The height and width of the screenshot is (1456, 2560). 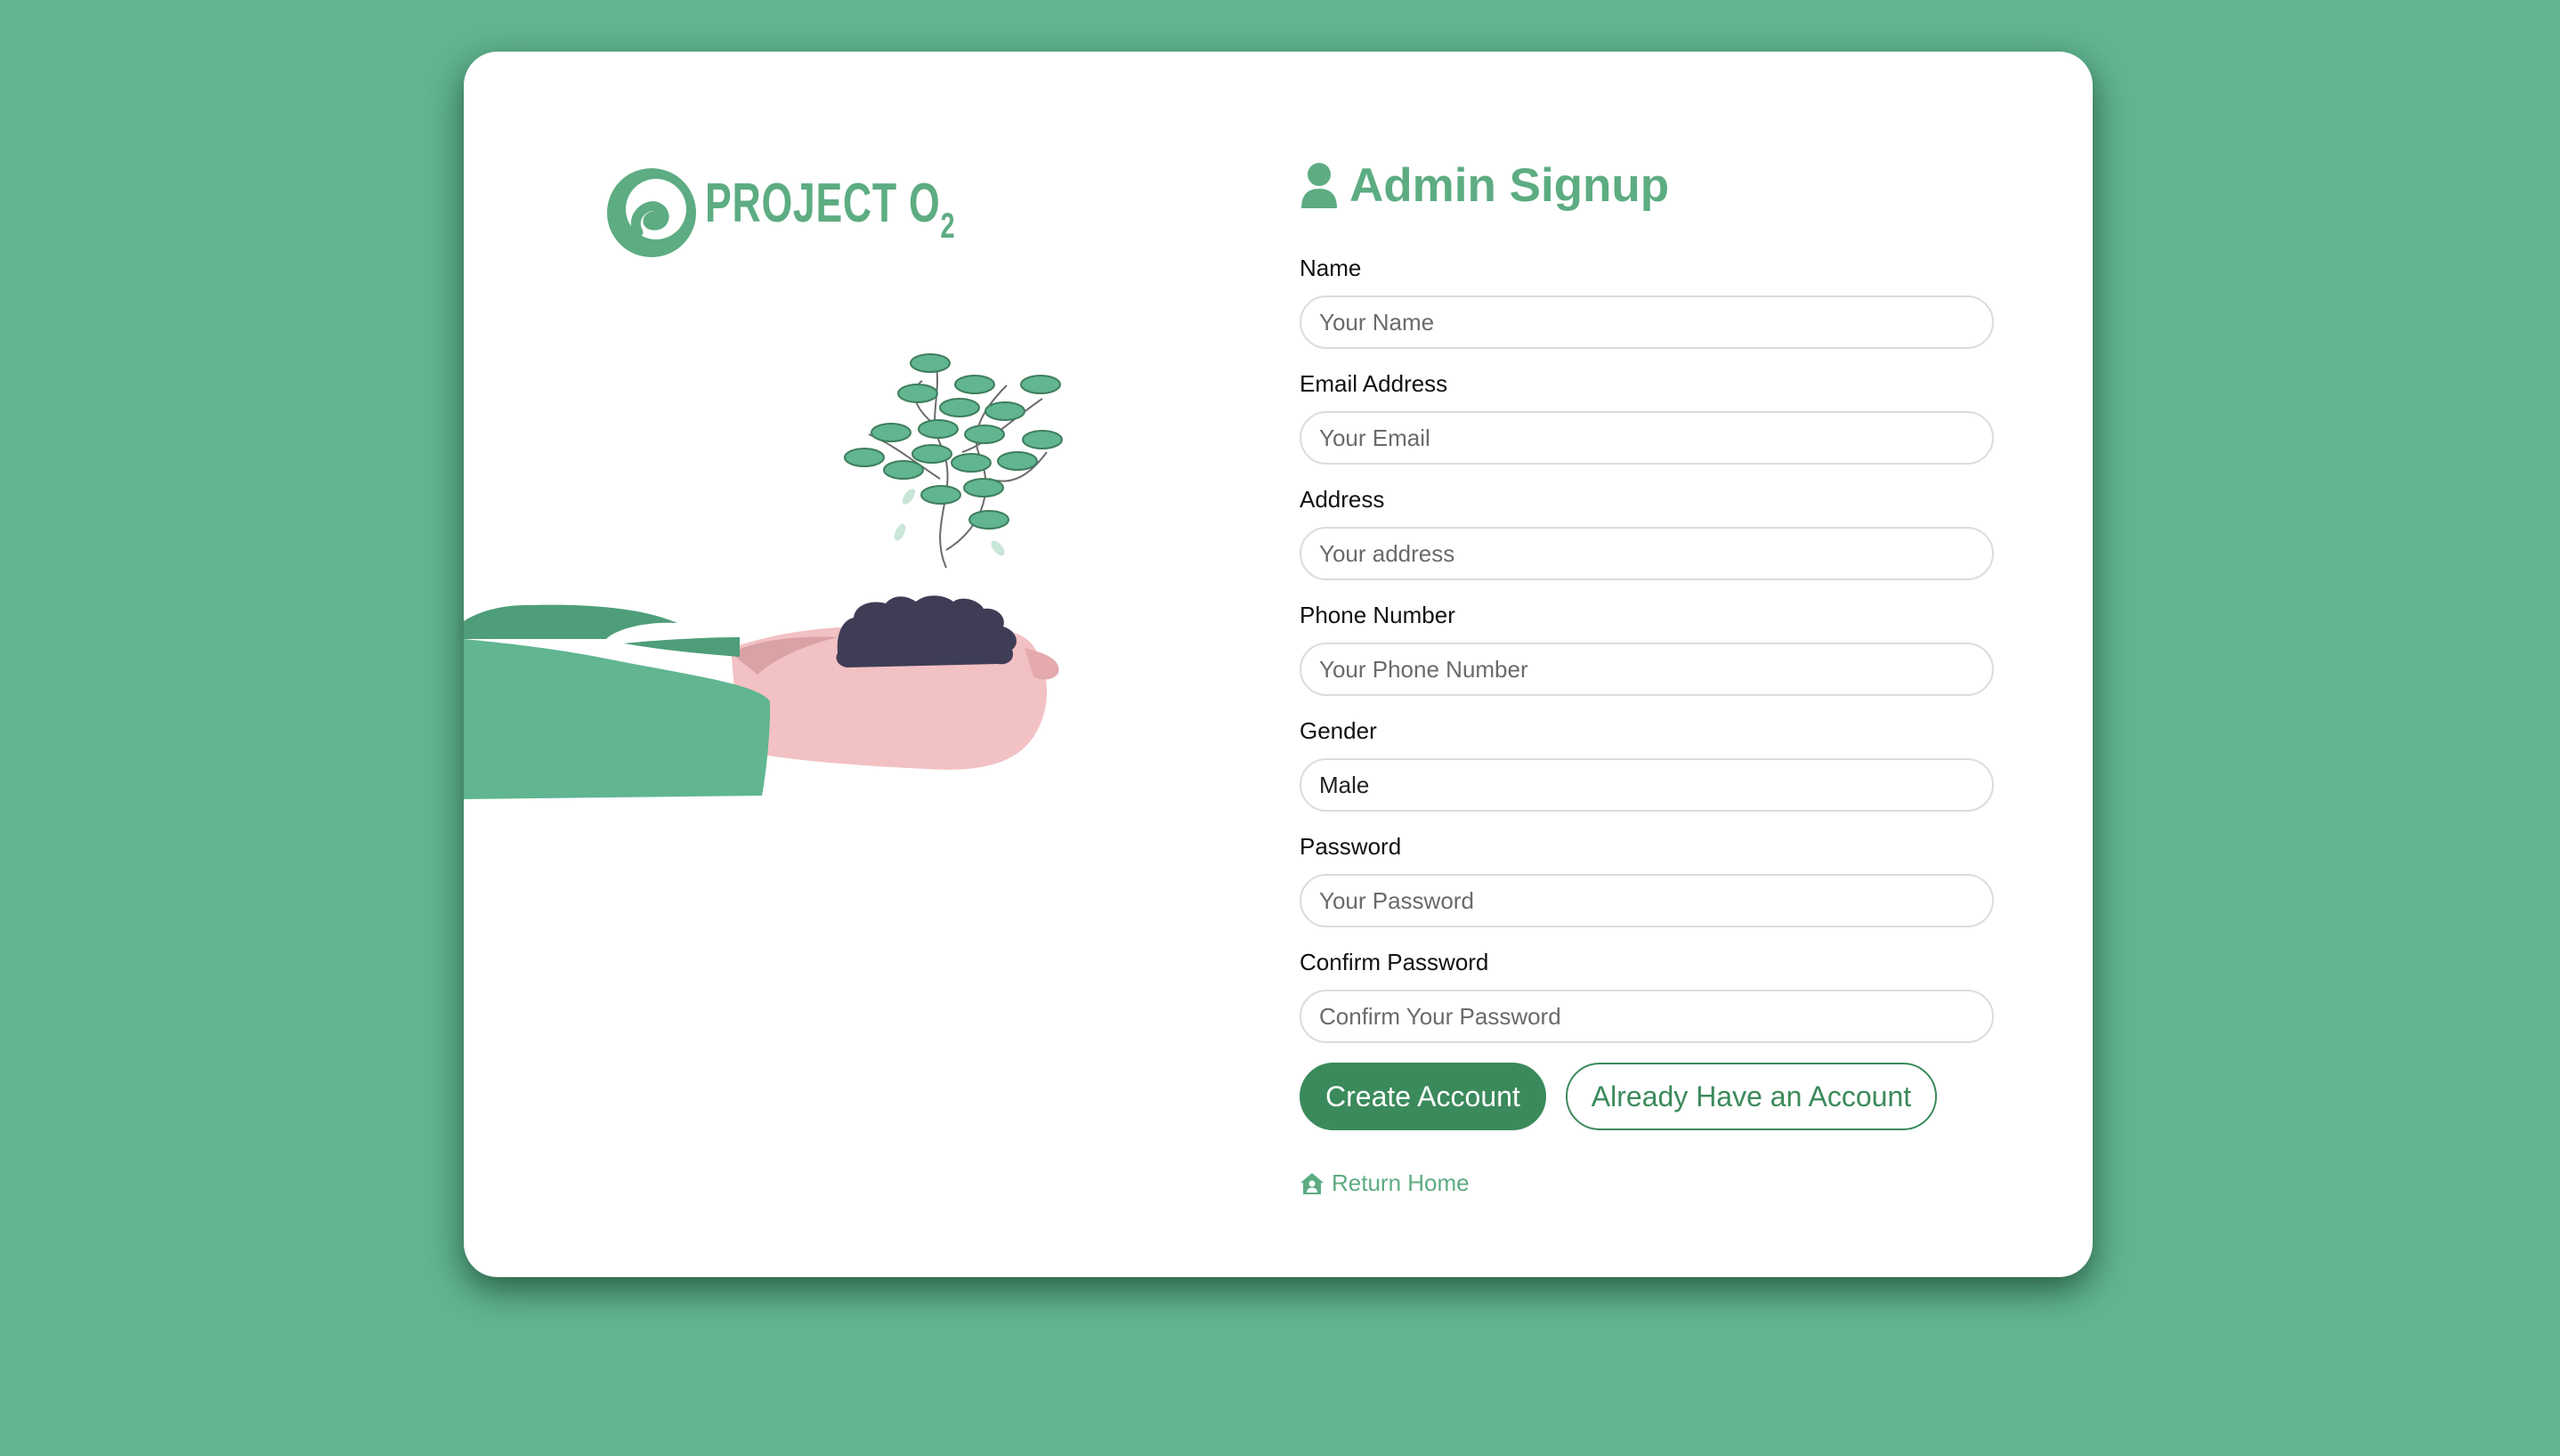 I want to click on return-home-label: Return Home, so click(x=1401, y=1182).